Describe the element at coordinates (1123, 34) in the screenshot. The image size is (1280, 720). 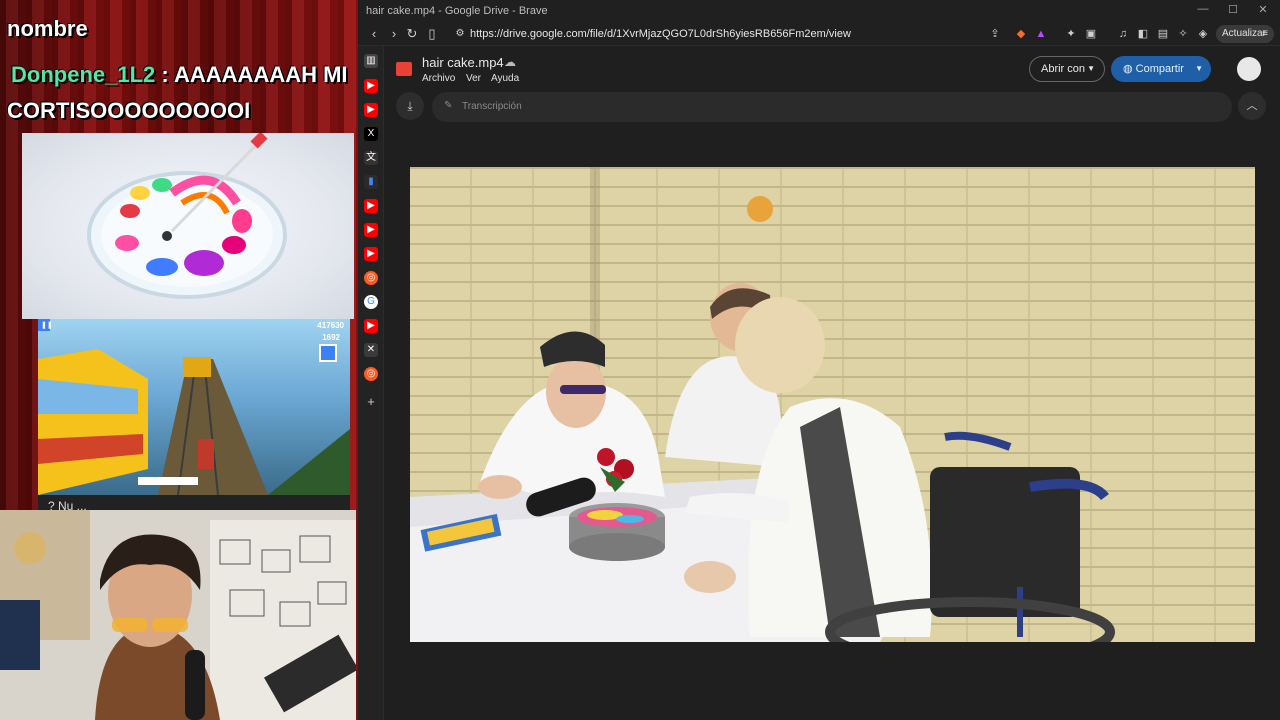
I see `media-icon: ♫` at that location.